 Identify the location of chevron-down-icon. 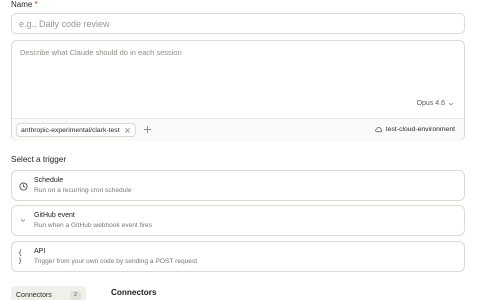
(451, 103).